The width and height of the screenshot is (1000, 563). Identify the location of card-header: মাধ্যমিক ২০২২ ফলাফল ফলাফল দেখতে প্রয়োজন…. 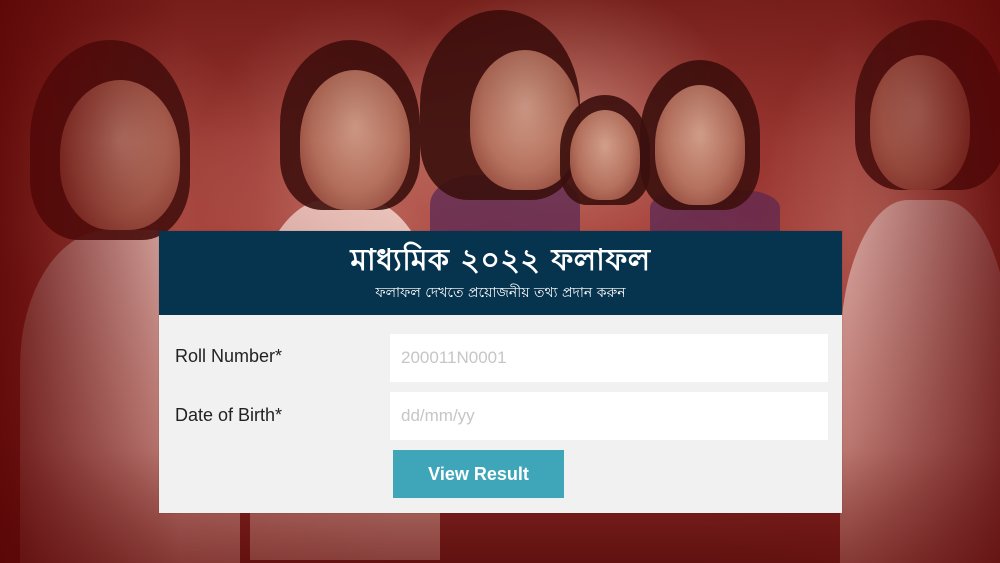
(500, 273).